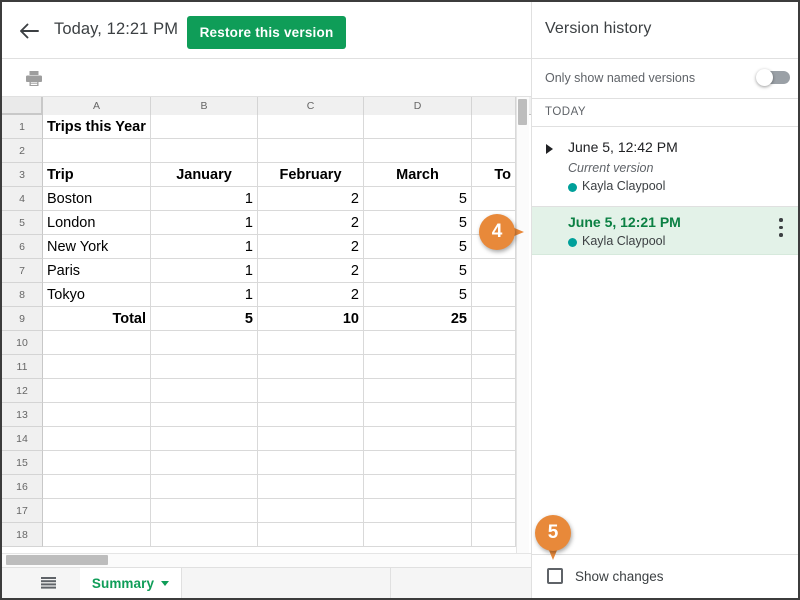  What do you see at coordinates (522, 325) in the screenshot?
I see `vertical-scrollbar-track` at bounding box center [522, 325].